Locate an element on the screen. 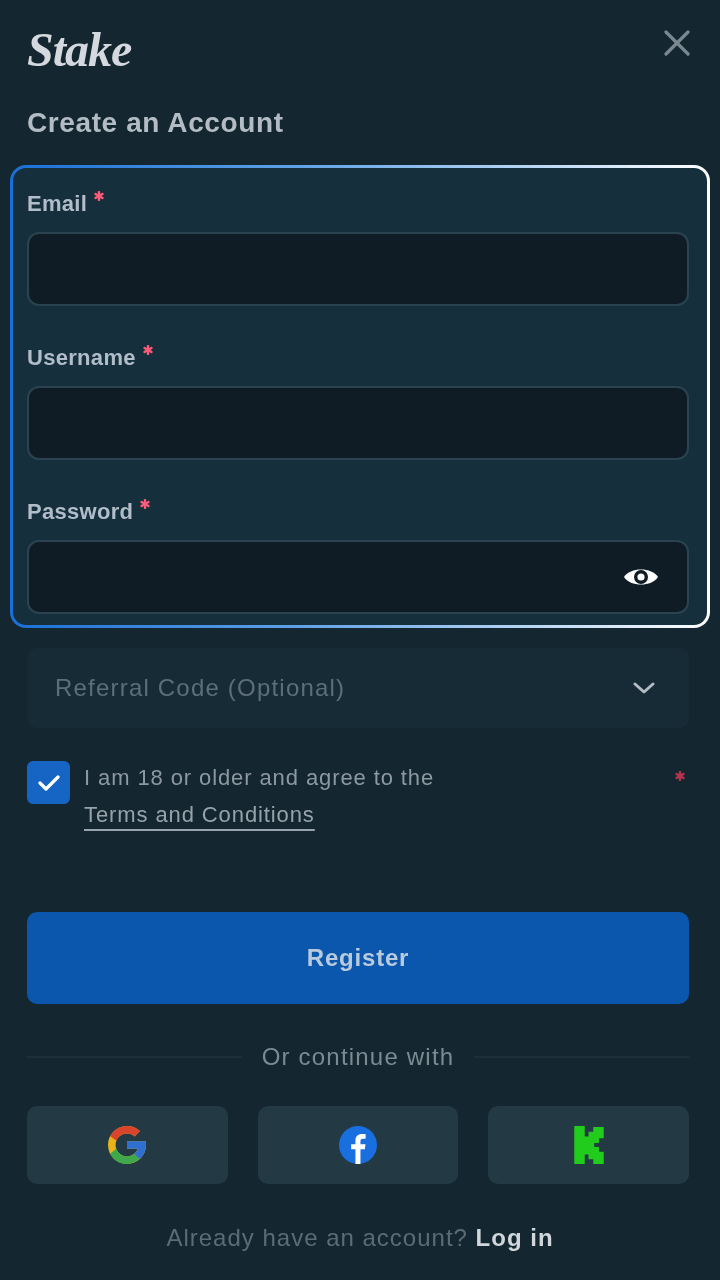 The image size is (720, 1280). login-prompt: Already have an account? Log in is located at coordinates (360, 1238).